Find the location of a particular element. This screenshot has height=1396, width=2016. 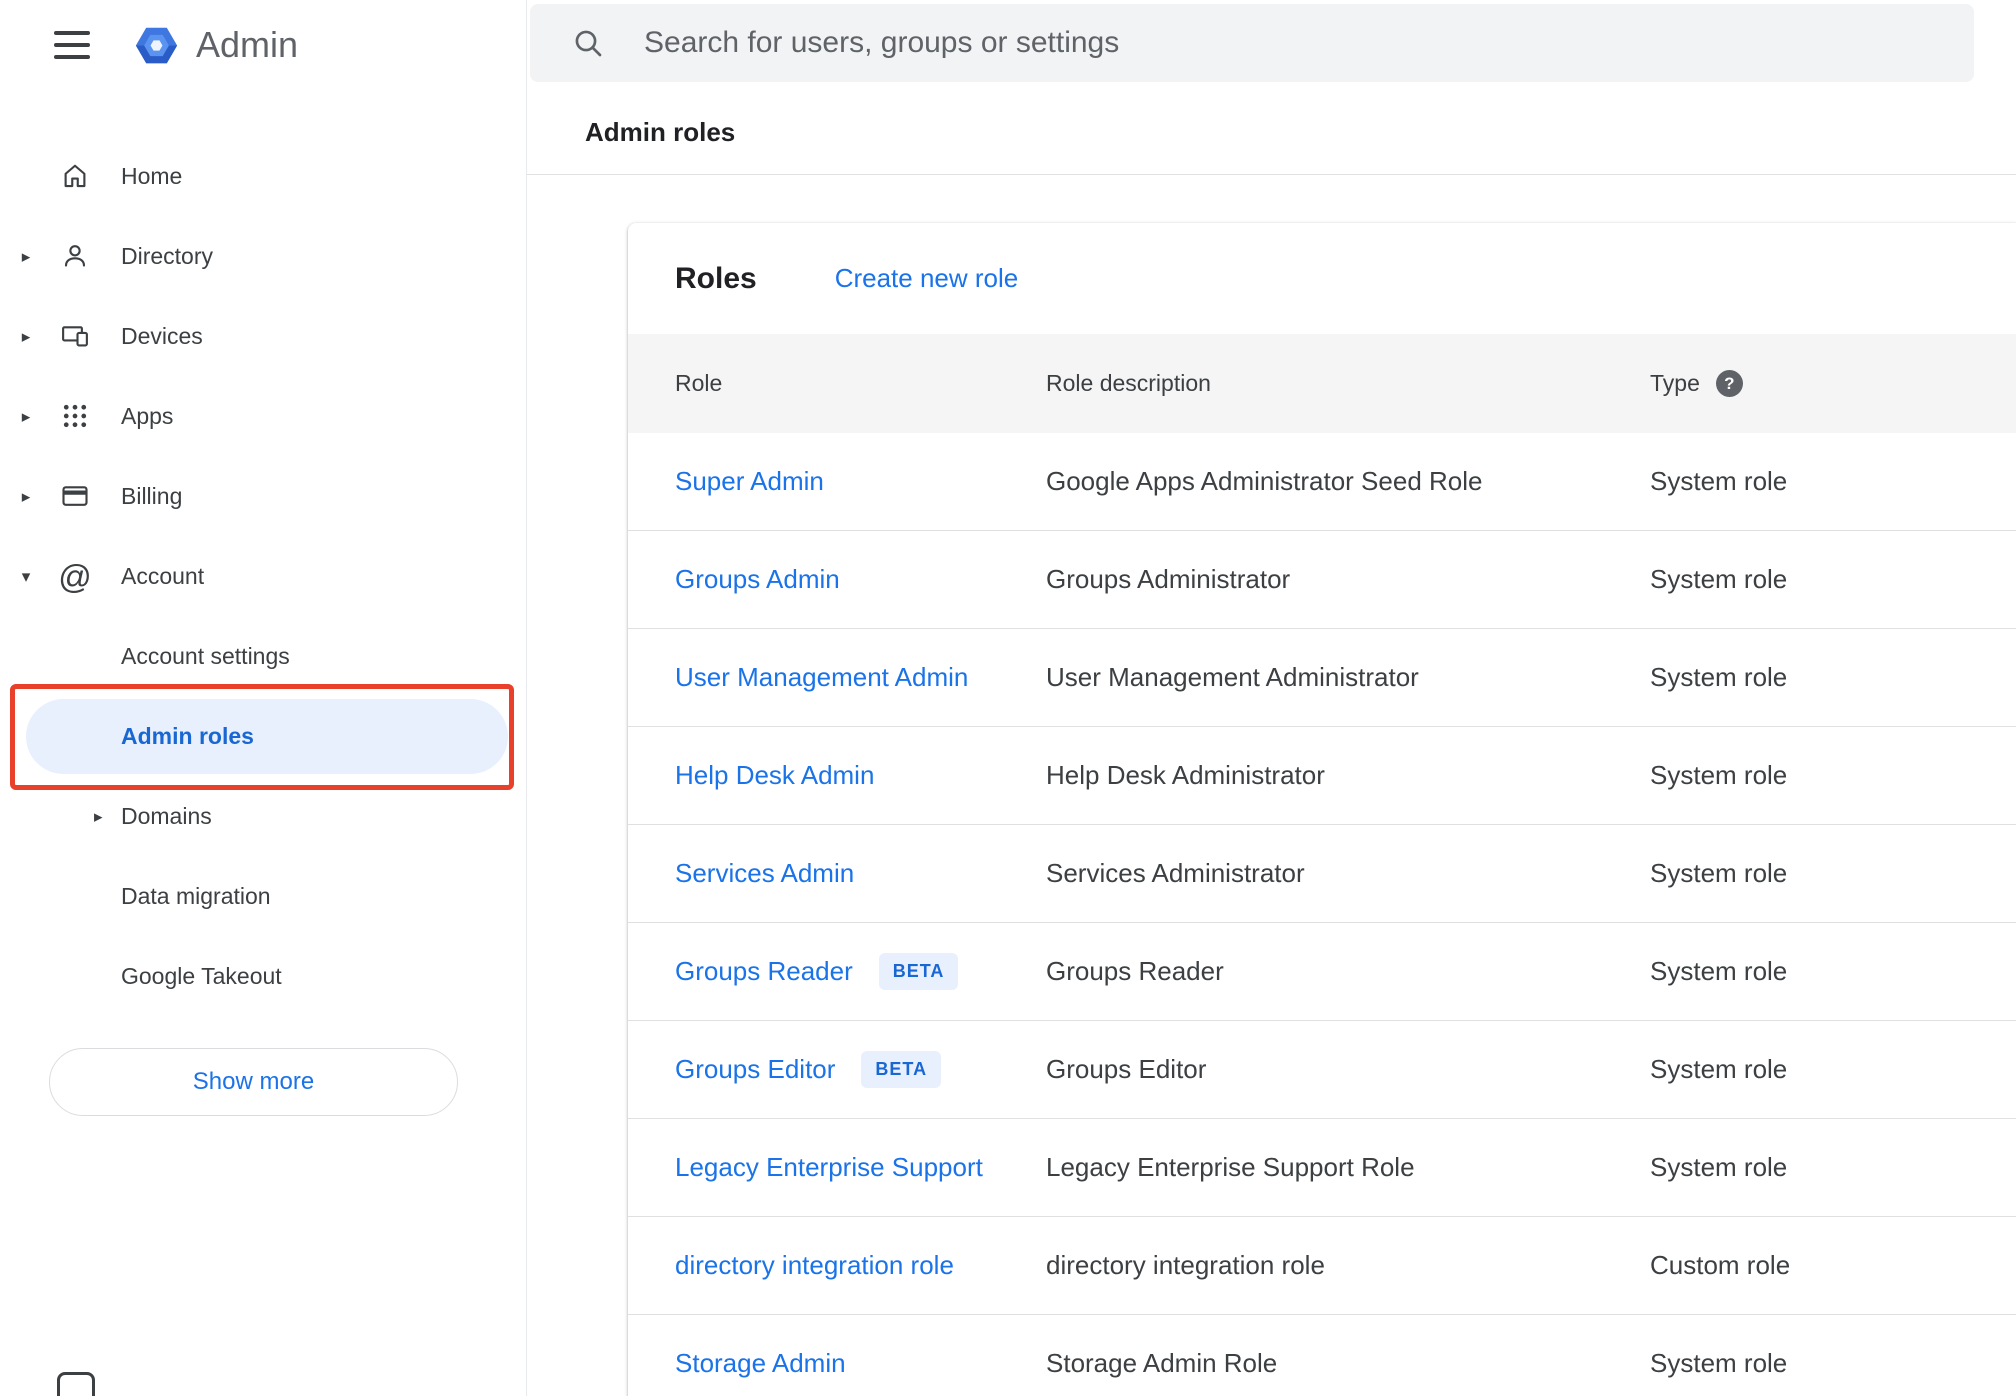

breadcrumb: Admin roles is located at coordinates (660, 131).